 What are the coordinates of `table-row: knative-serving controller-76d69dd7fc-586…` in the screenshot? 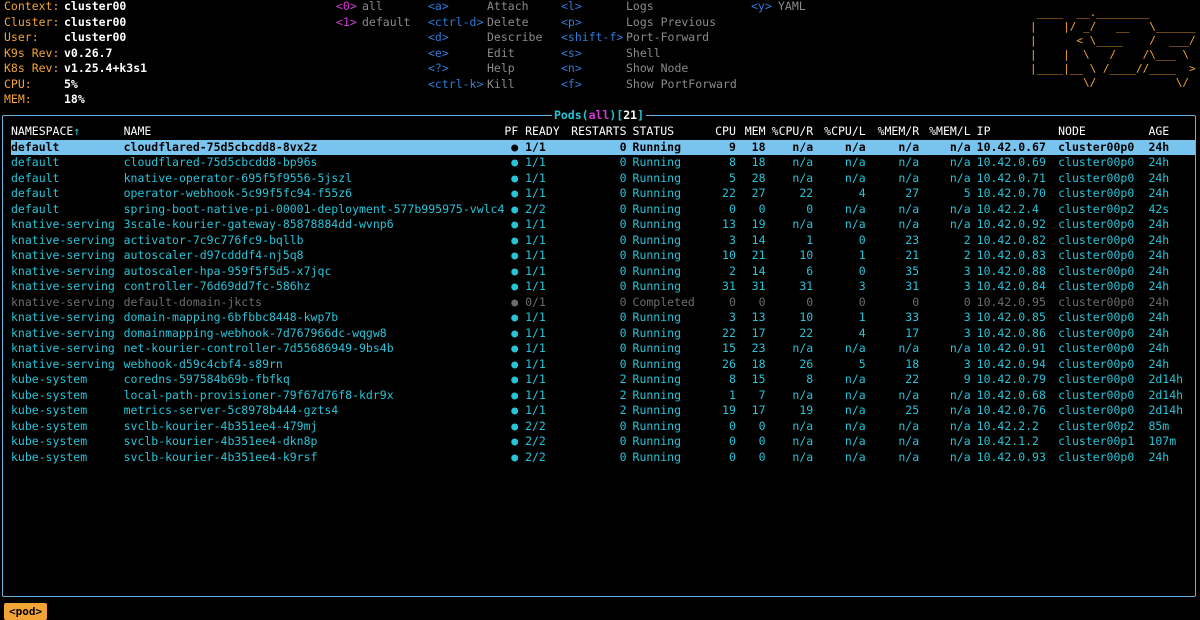 It's located at (603, 287).